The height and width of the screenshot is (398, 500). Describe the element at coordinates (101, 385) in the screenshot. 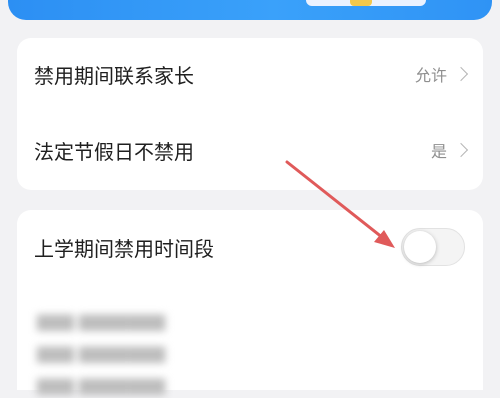

I see `blurred-schedule-line: ▇▇▇ ▇▇▇▇▇▇▇` at that location.